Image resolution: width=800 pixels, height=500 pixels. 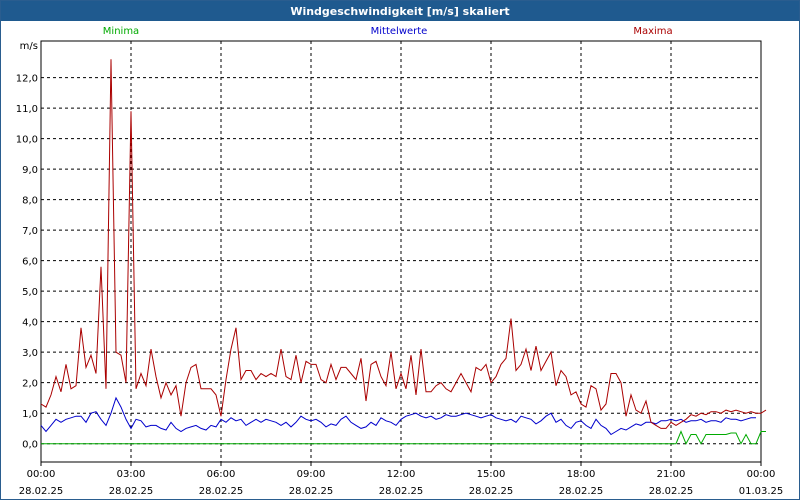 What do you see at coordinates (30, 231) in the screenshot?
I see `y-tick-label: 7,0` at bounding box center [30, 231].